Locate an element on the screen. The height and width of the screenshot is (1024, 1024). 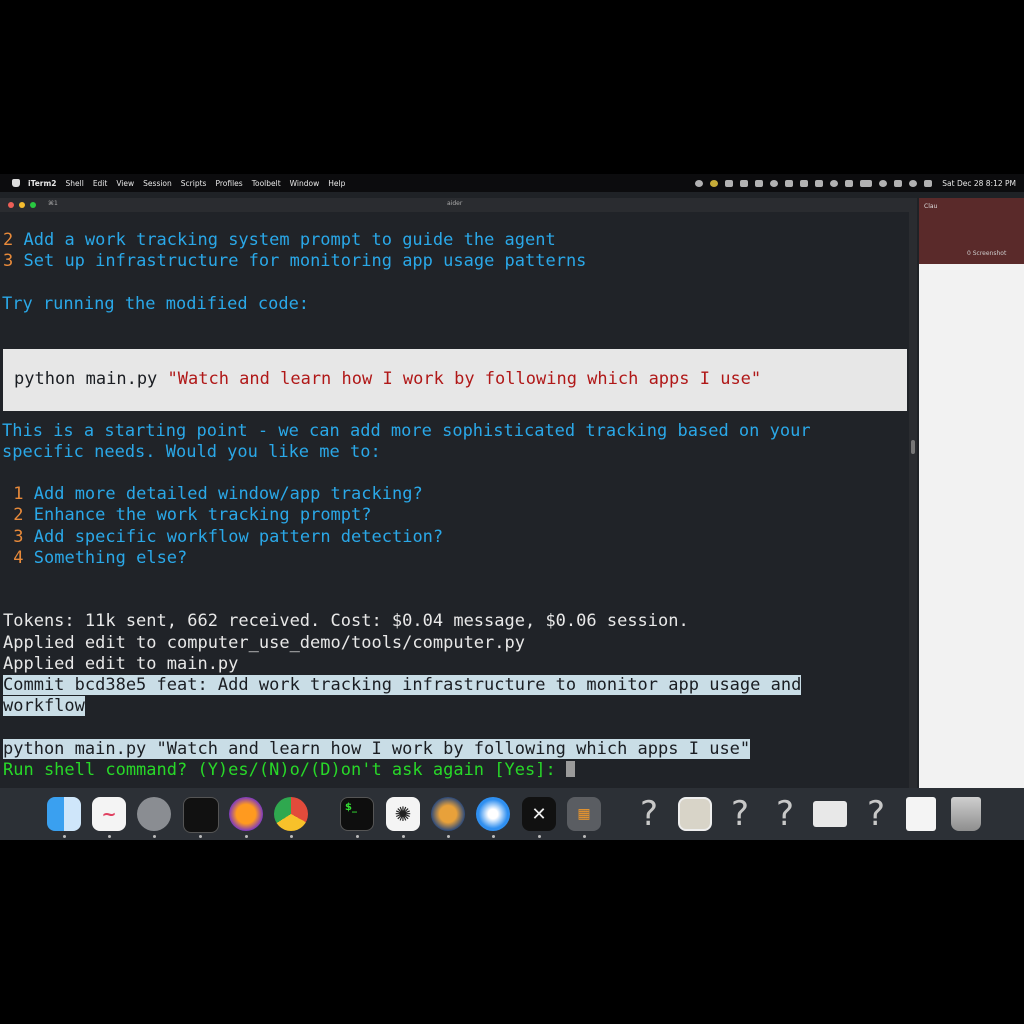
display-icon is located at coordinates (928, 183).